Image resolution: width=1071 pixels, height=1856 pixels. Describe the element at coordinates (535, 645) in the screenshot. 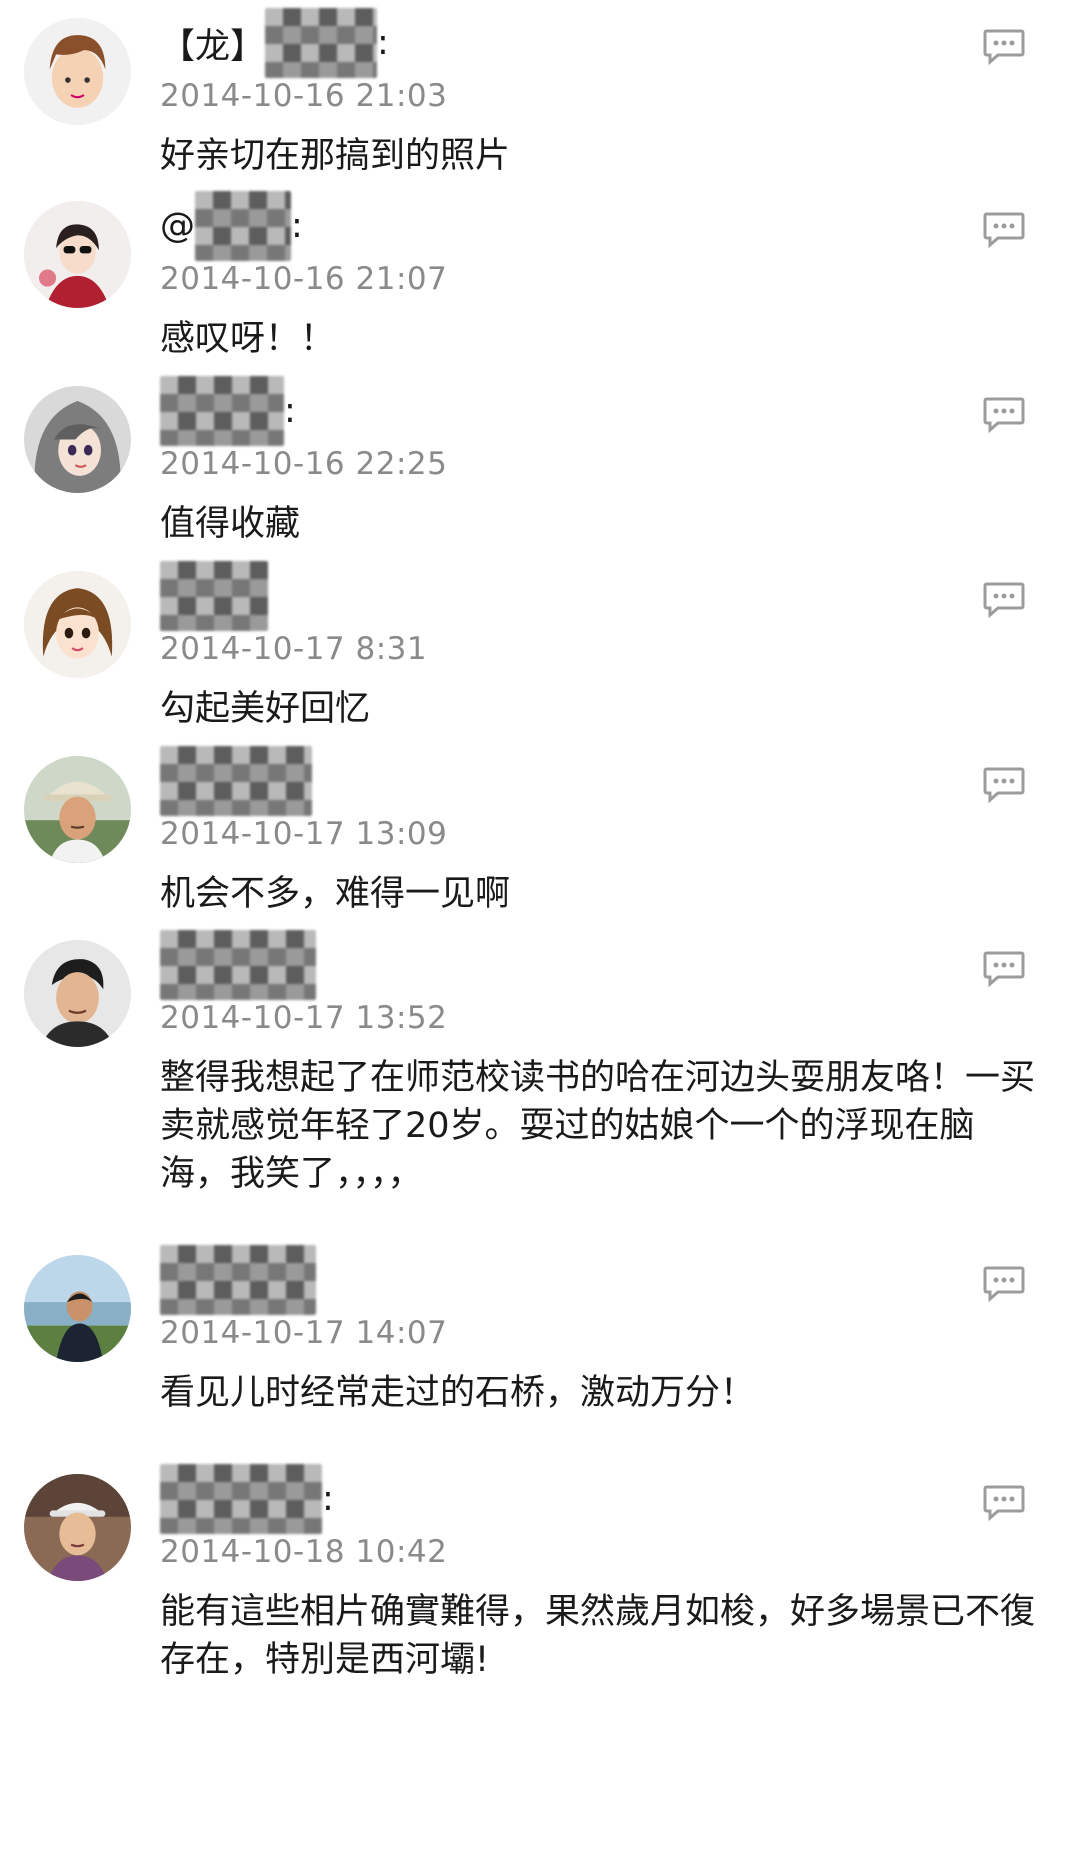

I see `comment-item: 2014-10-17 8:31 勾起美好回忆` at that location.